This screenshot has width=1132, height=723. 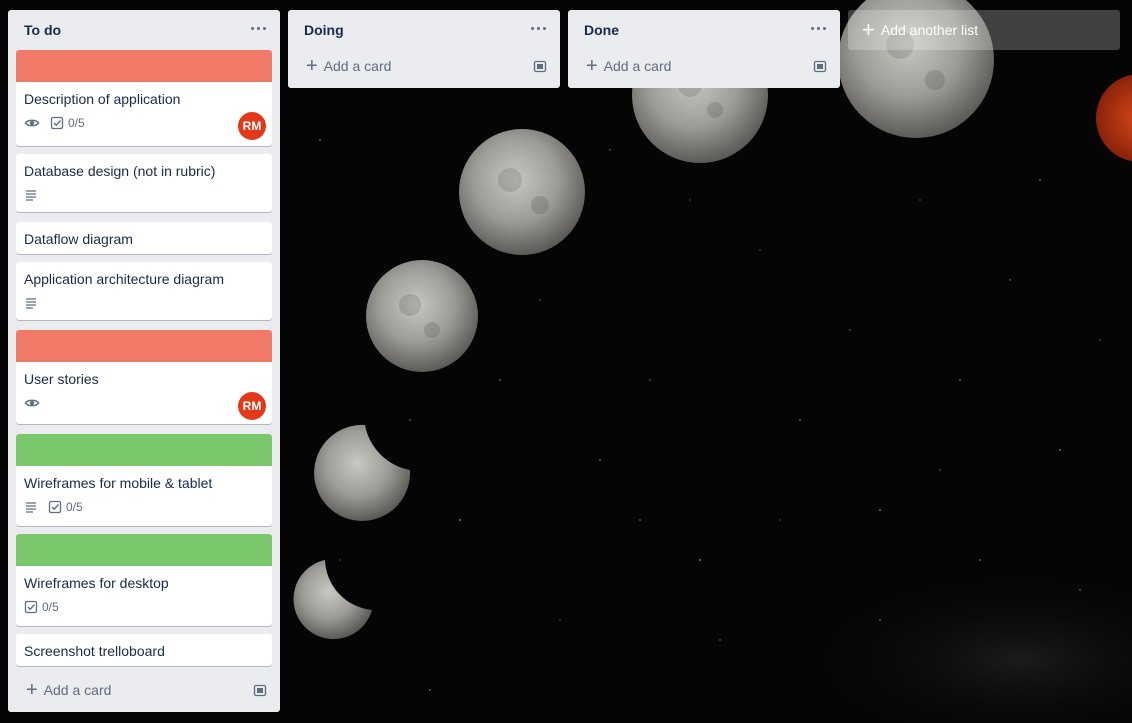 I want to click on card-title: Screenshot trelloboard, so click(x=94, y=651).